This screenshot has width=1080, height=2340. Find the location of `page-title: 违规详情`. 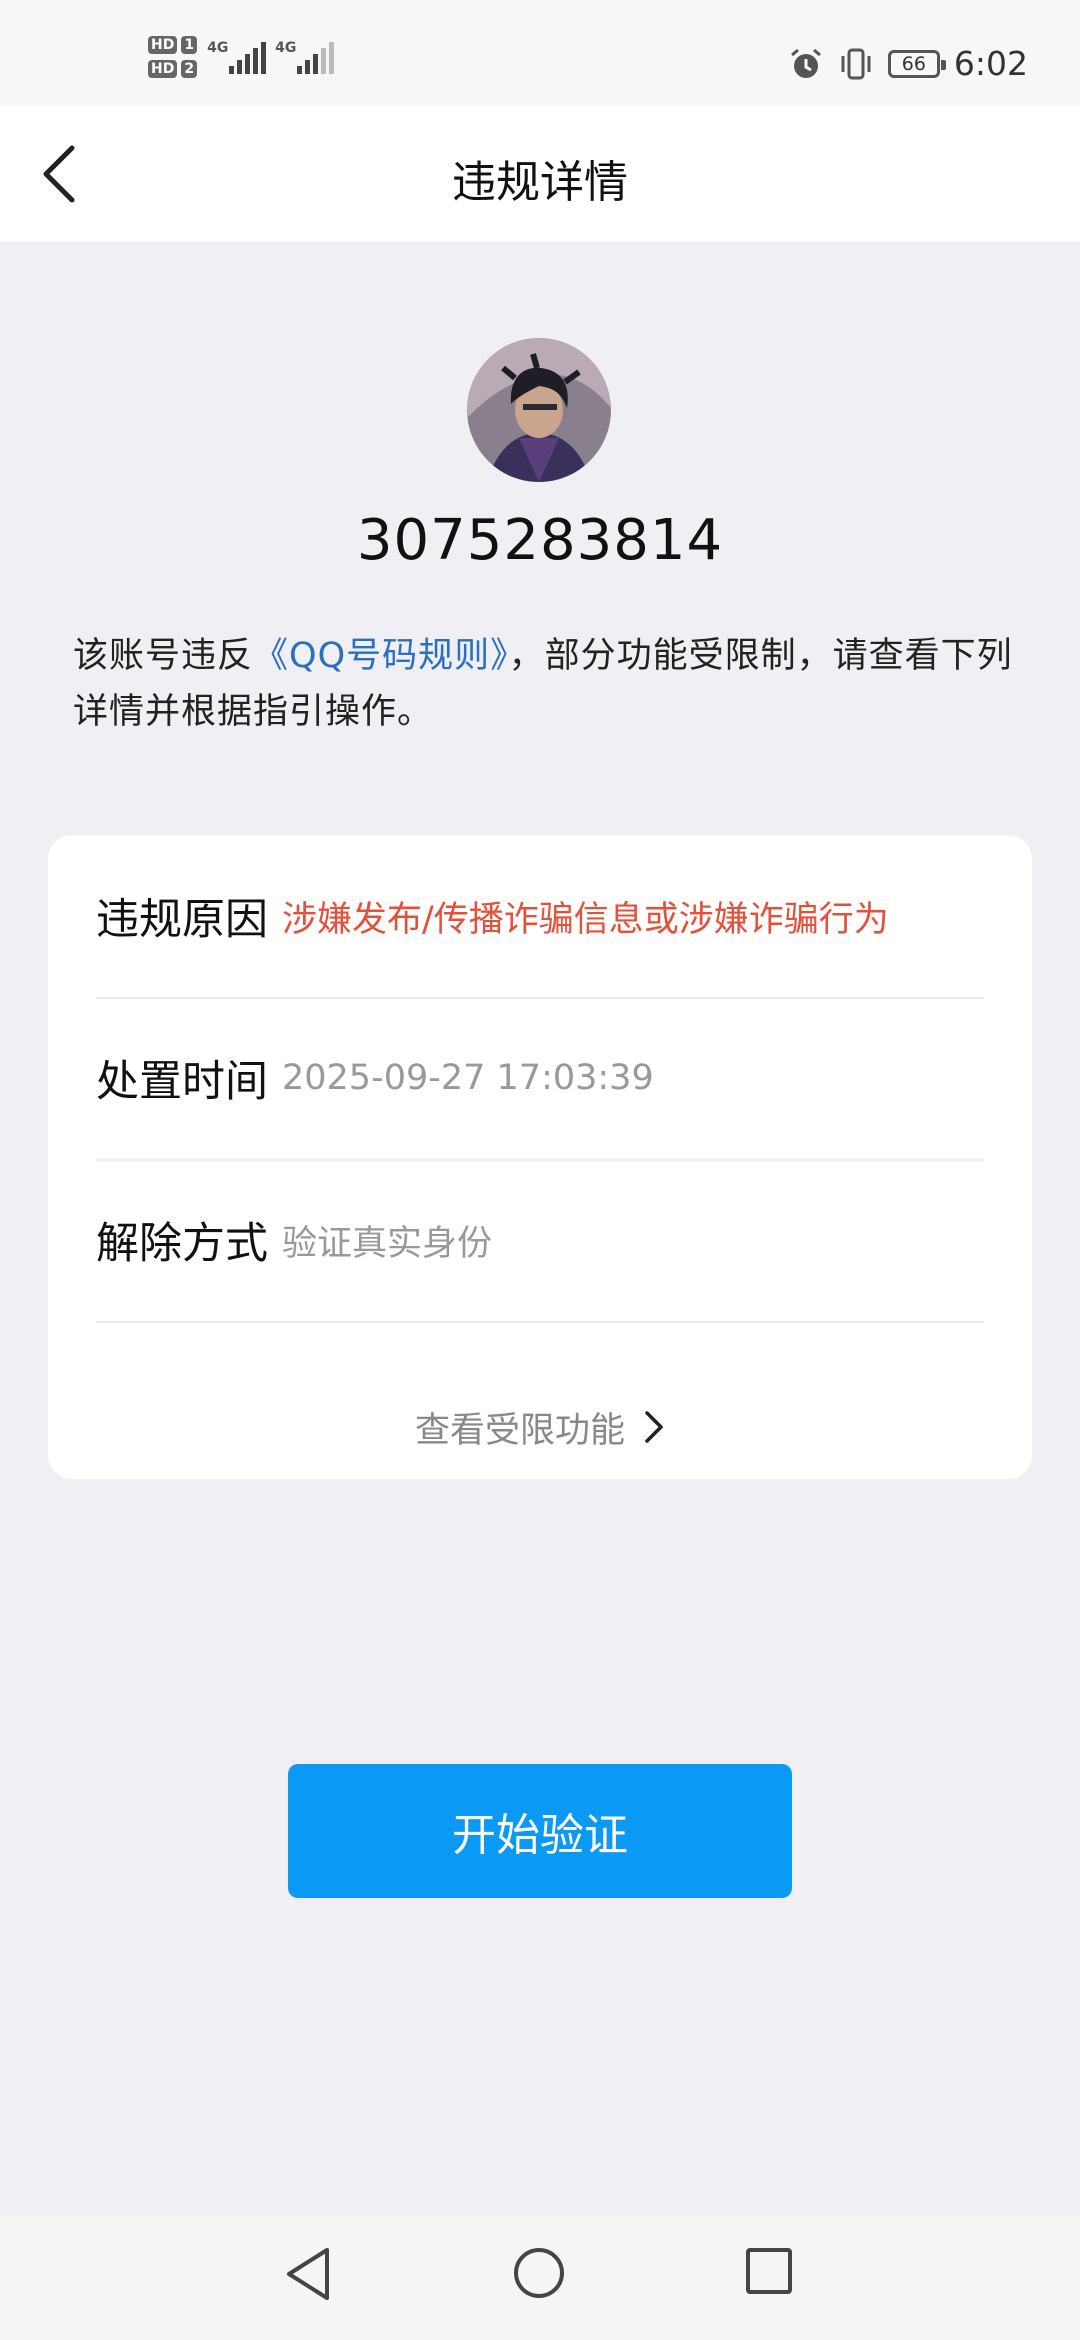

page-title: 违规详情 is located at coordinates (540, 182).